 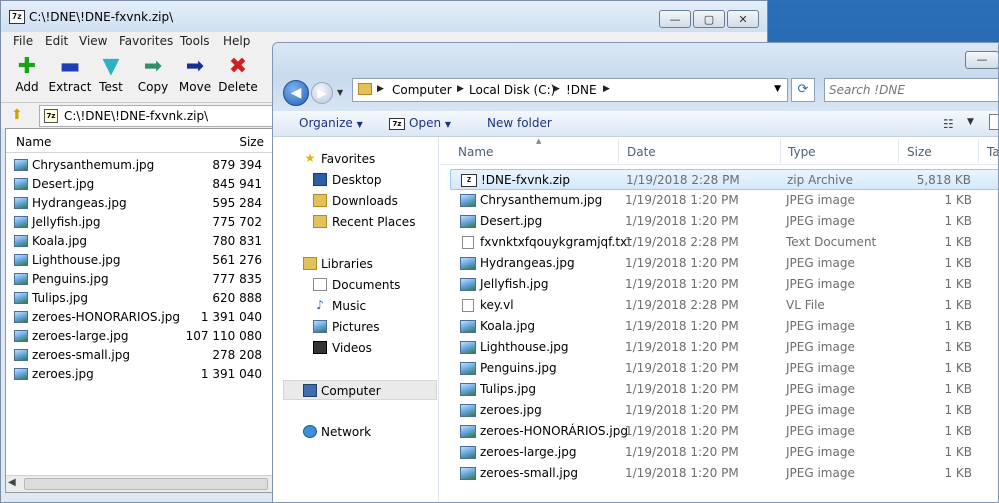 I want to click on scroll-left-icon: ◀, so click(x=12, y=482).